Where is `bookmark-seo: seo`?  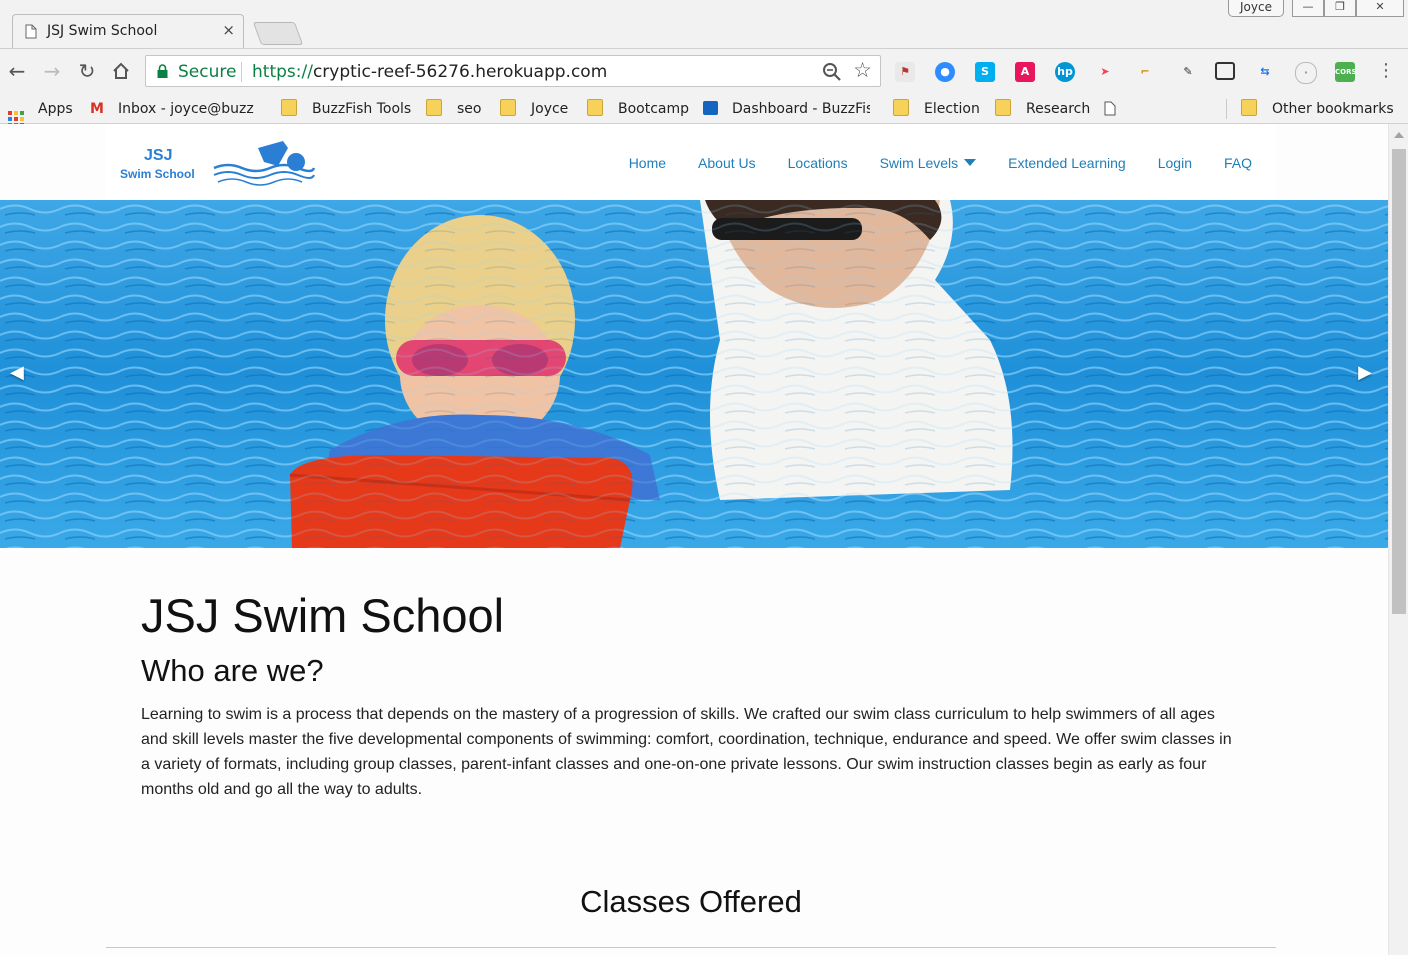
bookmark-seo: seo is located at coordinates (453, 109).